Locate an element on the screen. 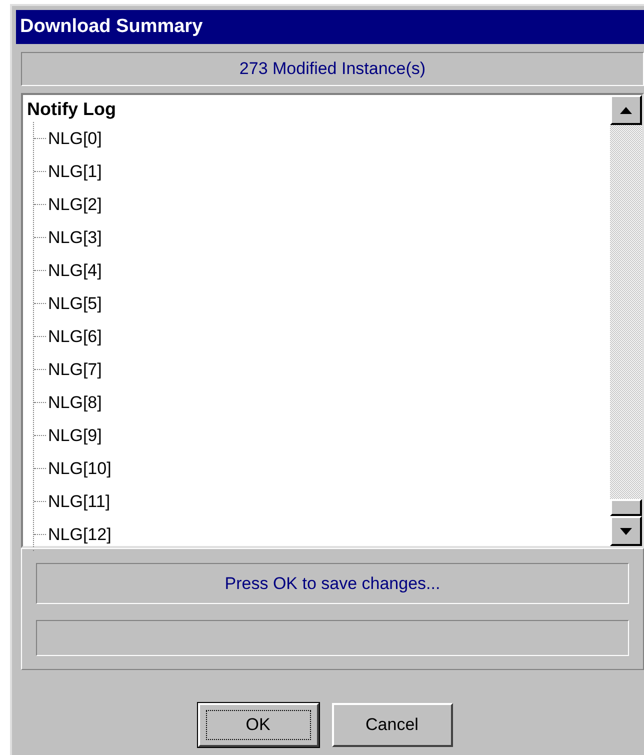  scroll-down-button is located at coordinates (626, 531).